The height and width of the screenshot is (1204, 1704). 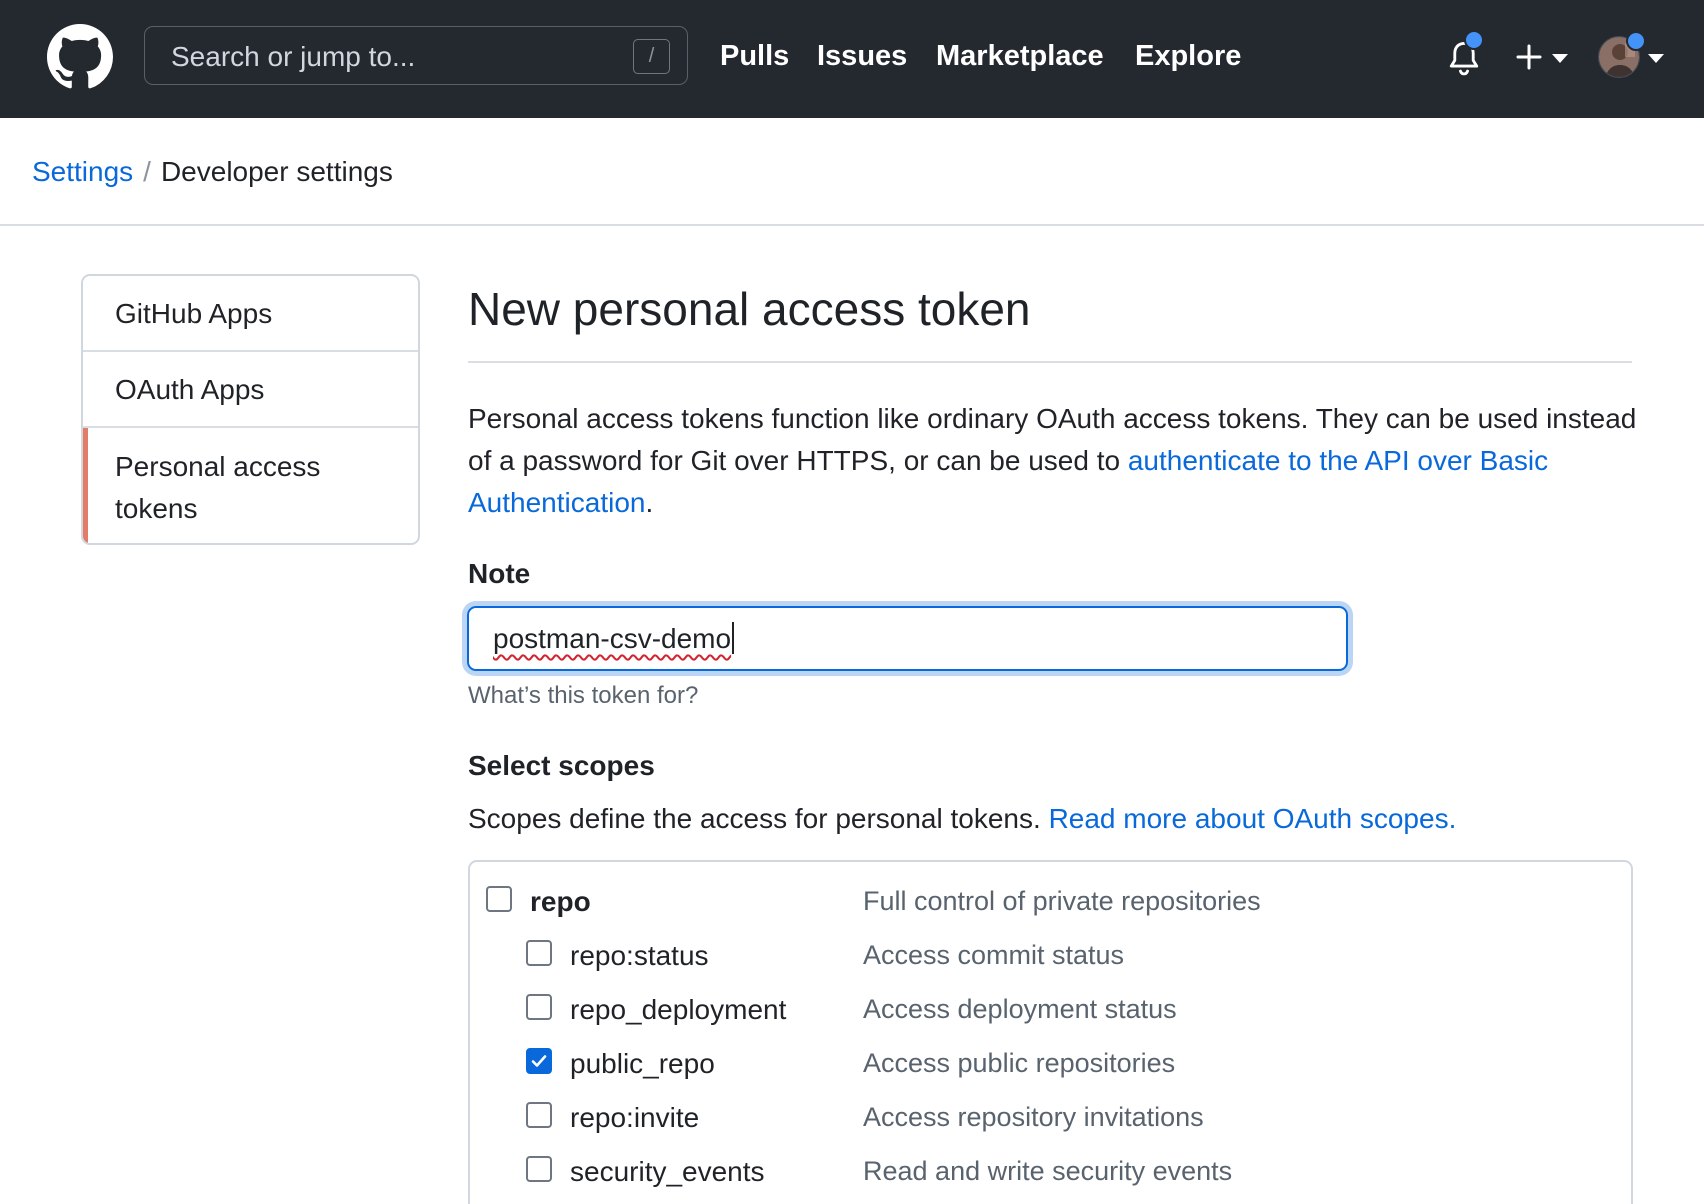 I want to click on scope-row-repo-deployment: repo_deployment Access deployment status, so click(x=1071, y=1014).